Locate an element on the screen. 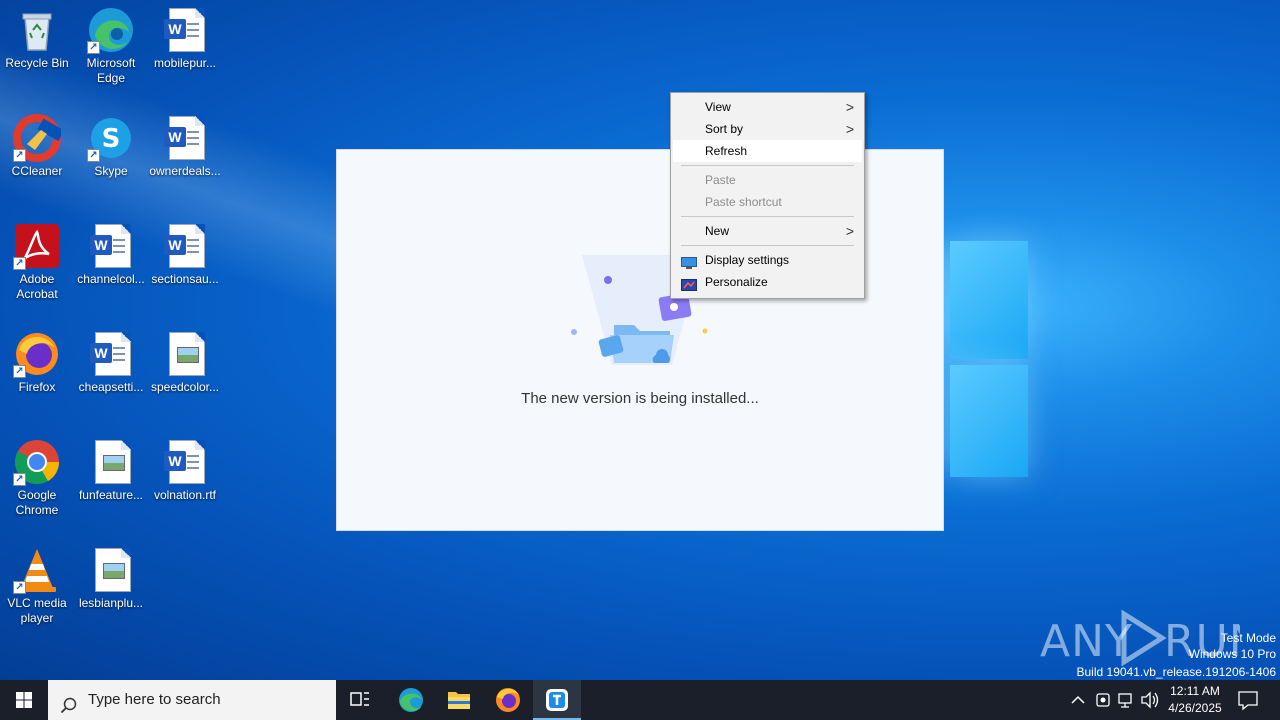 This screenshot has height=720, width=1280. taskbar-search-box: Type here to search is located at coordinates (192, 700).